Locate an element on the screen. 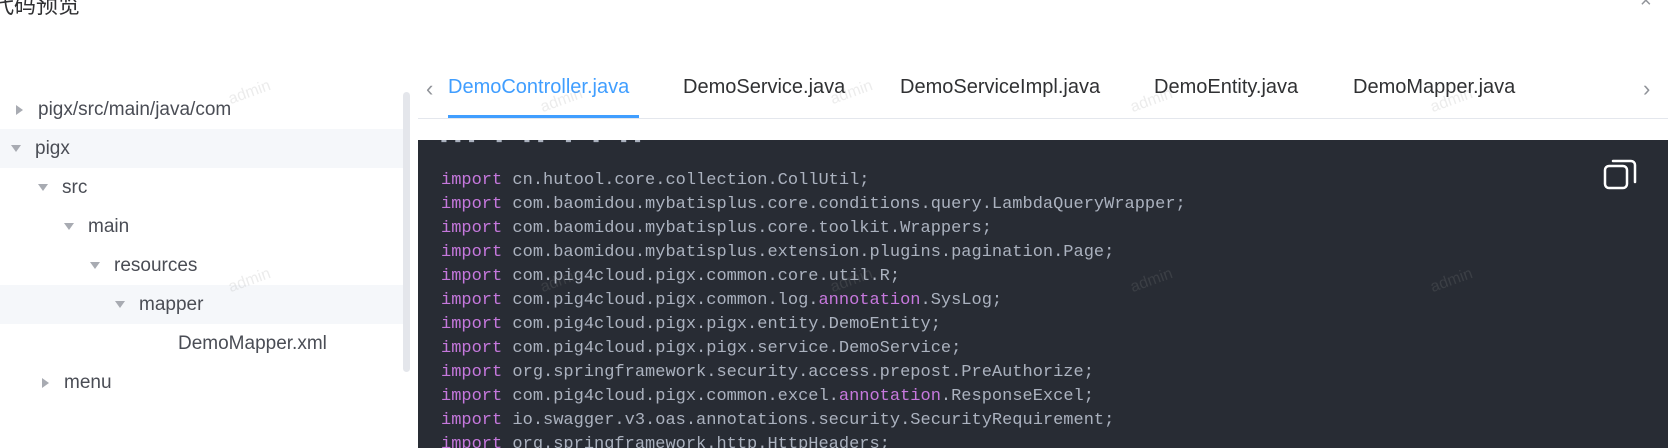 The width and height of the screenshot is (1668, 448). tree-node-label: main is located at coordinates (109, 226).